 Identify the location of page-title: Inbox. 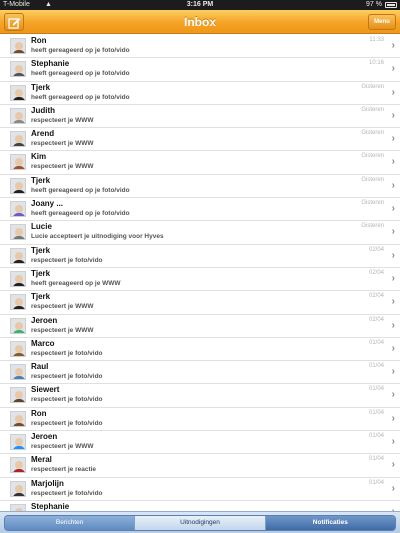
(200, 22).